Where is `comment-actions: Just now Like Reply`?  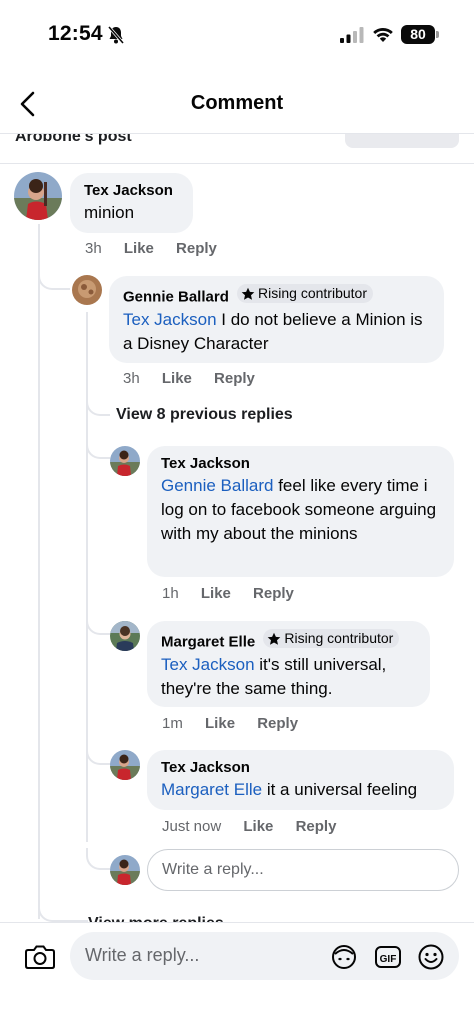
comment-actions: Just now Like Reply is located at coordinates (258, 826).